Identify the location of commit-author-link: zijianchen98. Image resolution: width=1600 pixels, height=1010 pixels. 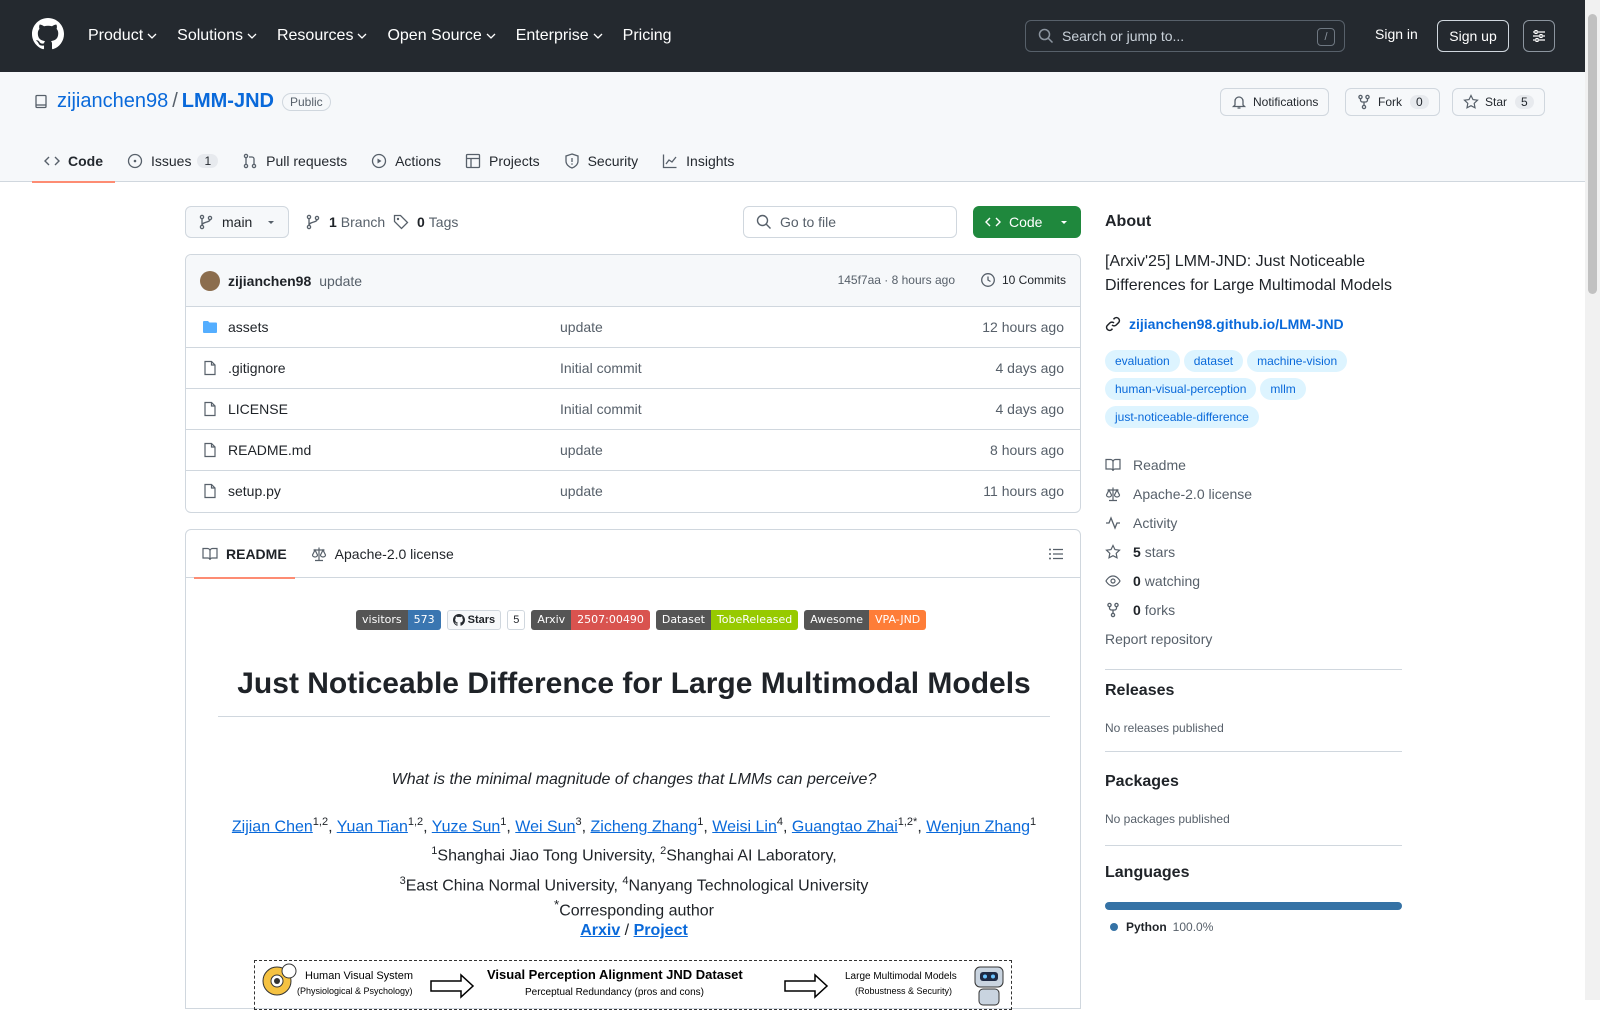
(269, 281).